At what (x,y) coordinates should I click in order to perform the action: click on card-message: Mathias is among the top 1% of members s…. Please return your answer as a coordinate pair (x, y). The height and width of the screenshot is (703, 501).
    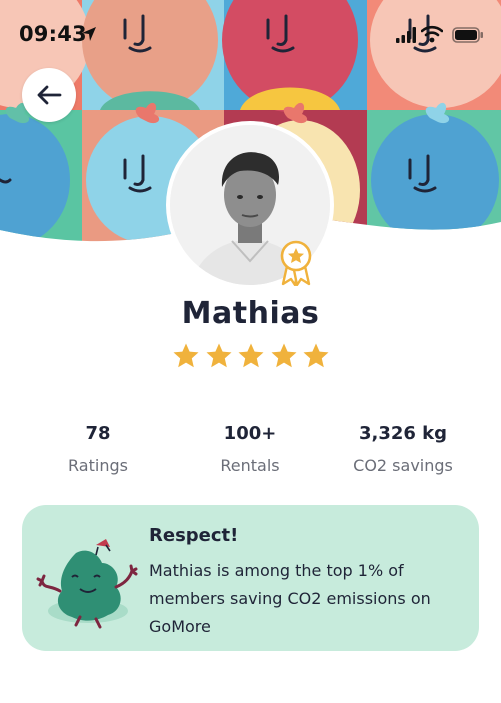
    Looking at the image, I should click on (290, 598).